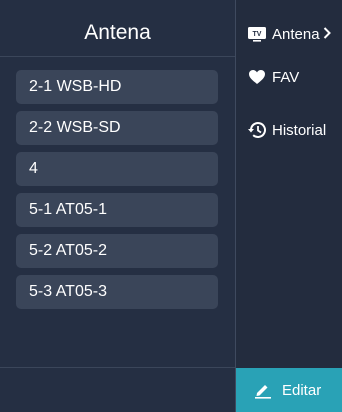  Describe the element at coordinates (296, 34) in the screenshot. I see `menu-item-label: Antena` at that location.